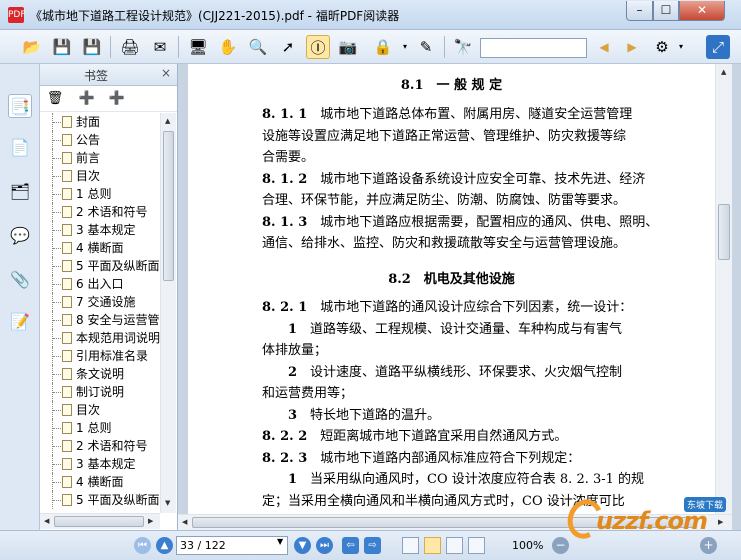  Describe the element at coordinates (62, 47) in the screenshot. I see `save-icon: 💾` at that location.